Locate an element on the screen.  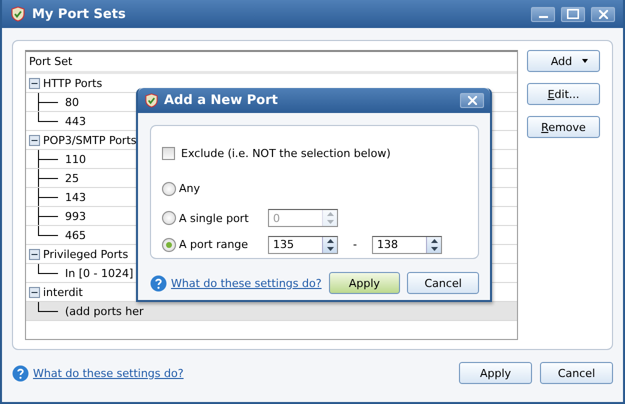
footer-button: Apply is located at coordinates (495, 373).